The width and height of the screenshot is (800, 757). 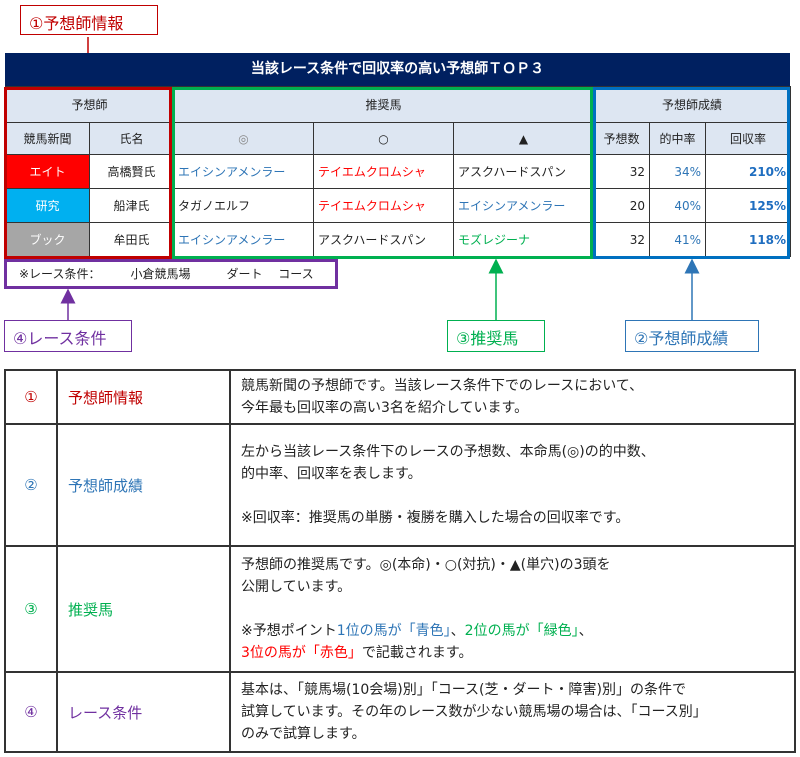 I want to click on paper-cell: ブック, so click(x=47, y=239).